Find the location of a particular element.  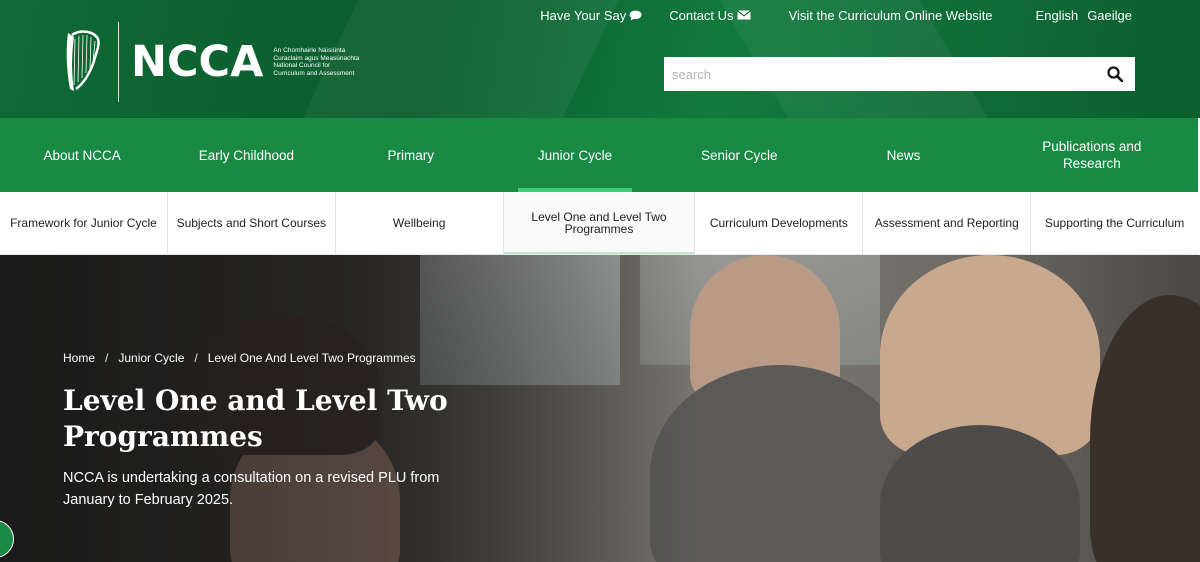

subnav-wellbeing: Wellbeing is located at coordinates (420, 223).